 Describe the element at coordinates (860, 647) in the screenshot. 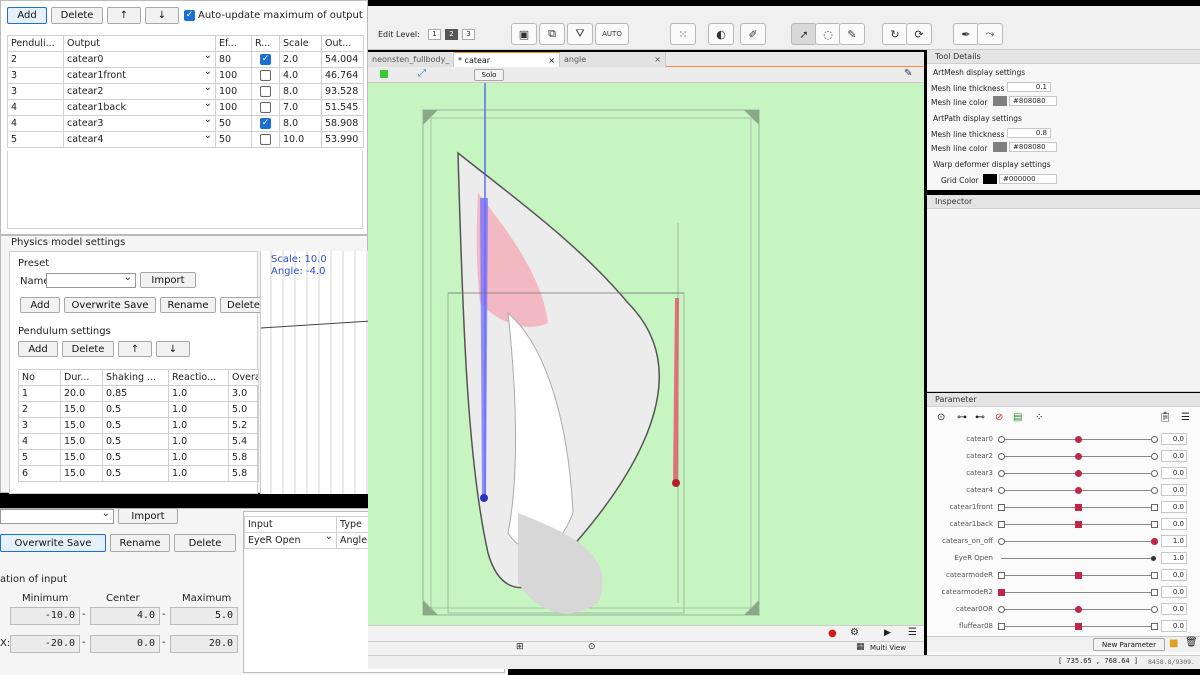

I see `multi-view-icon: ▦` at that location.